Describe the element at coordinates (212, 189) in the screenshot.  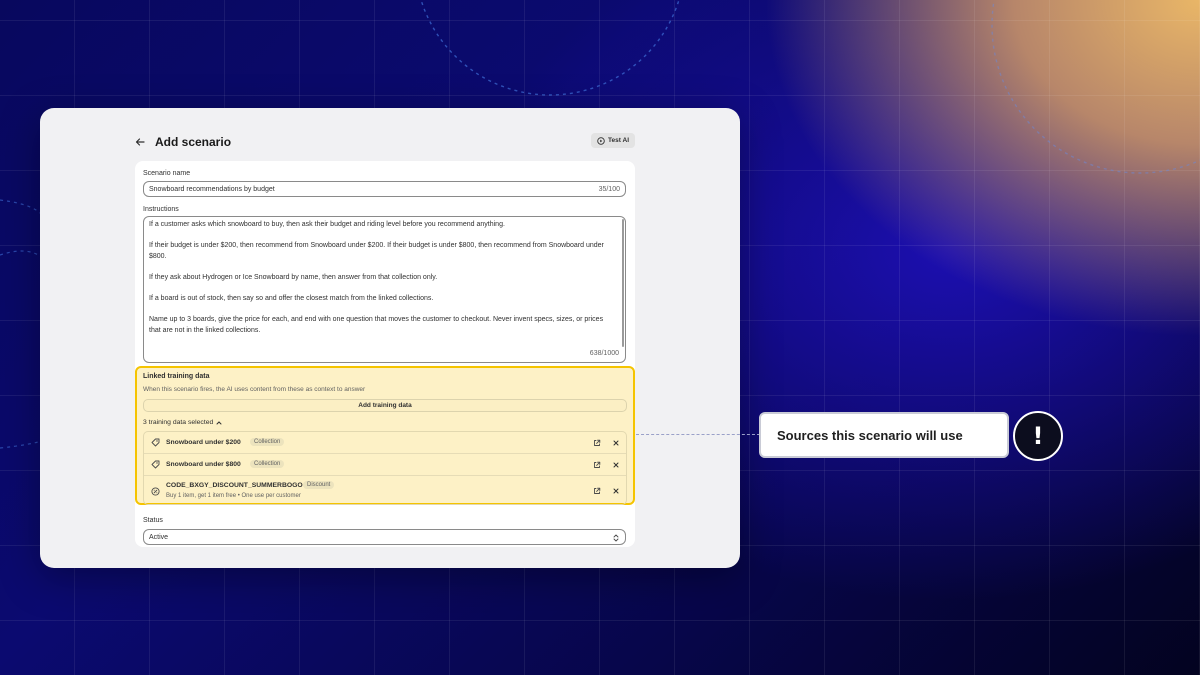
I see `scenario-name-value: Snowboard recommendations by budget` at that location.